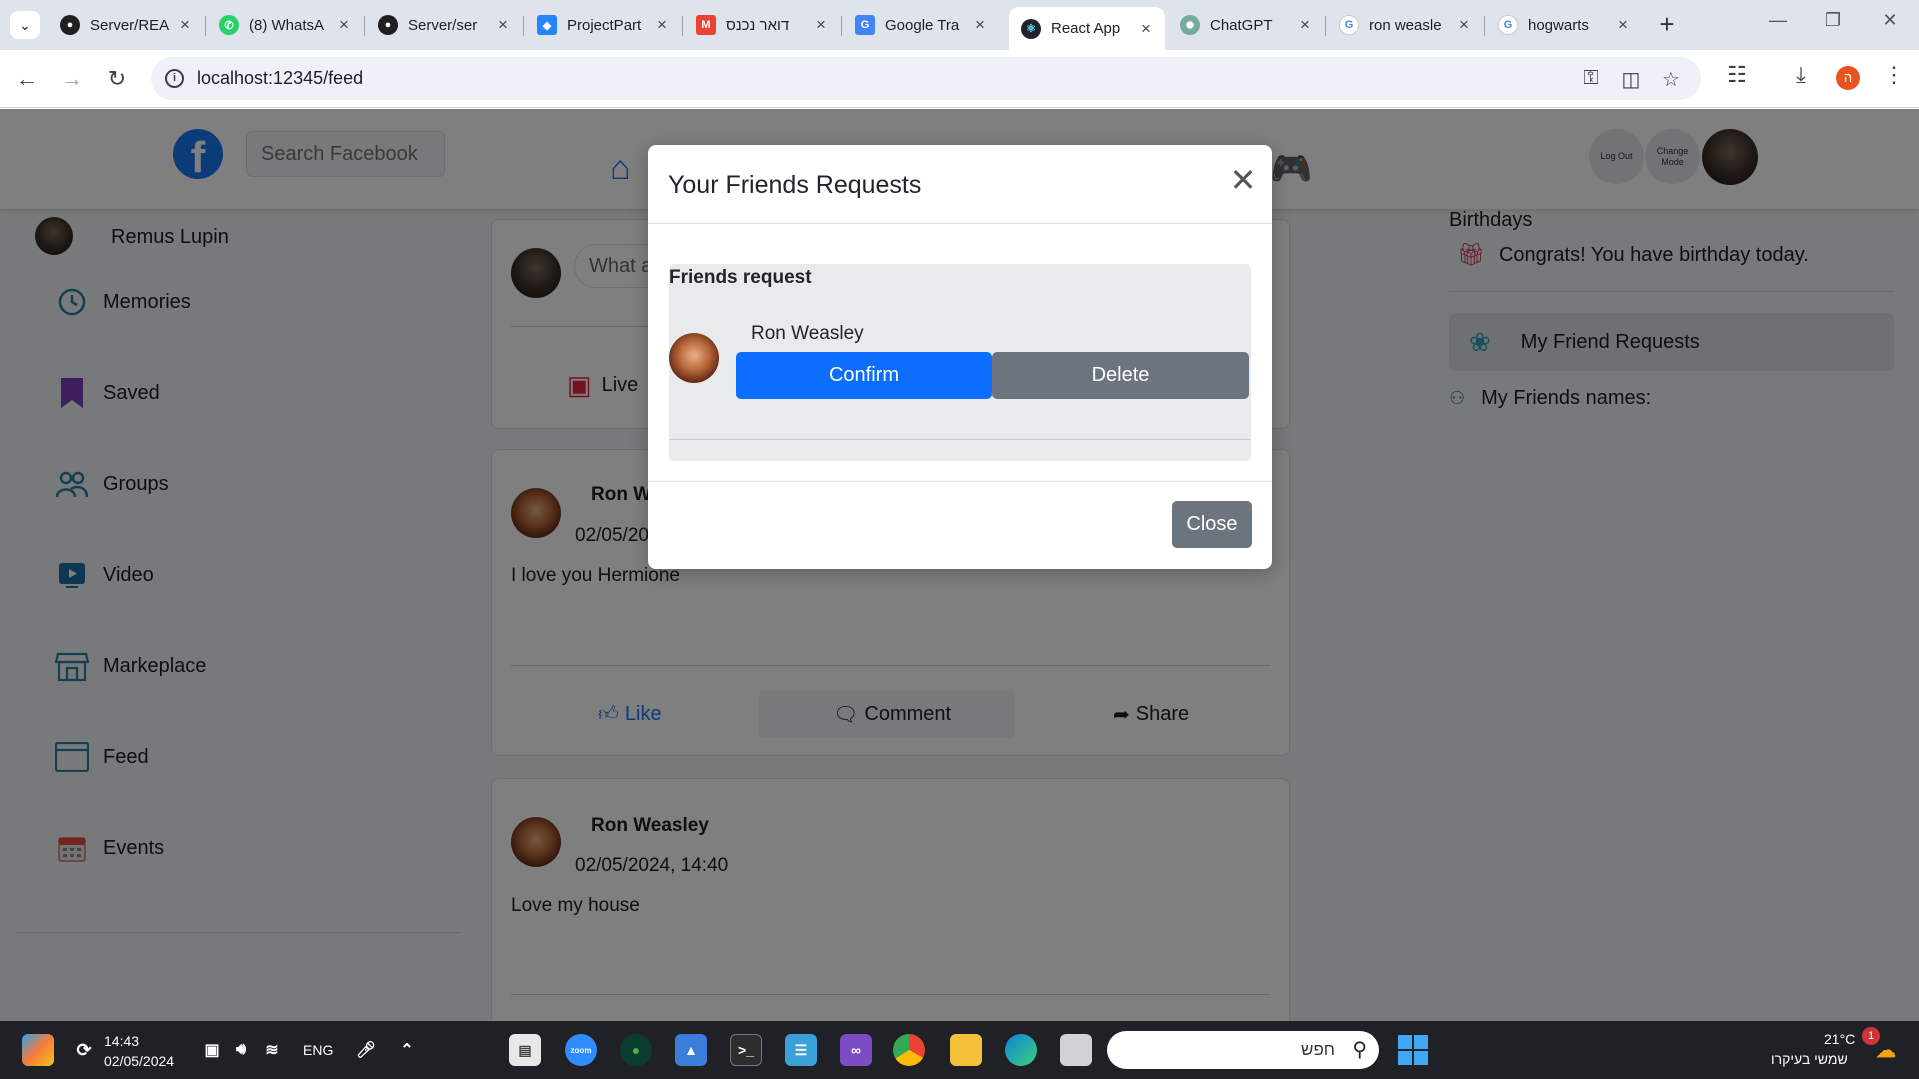  I want to click on visual-studio-icon: ∞, so click(856, 1050).